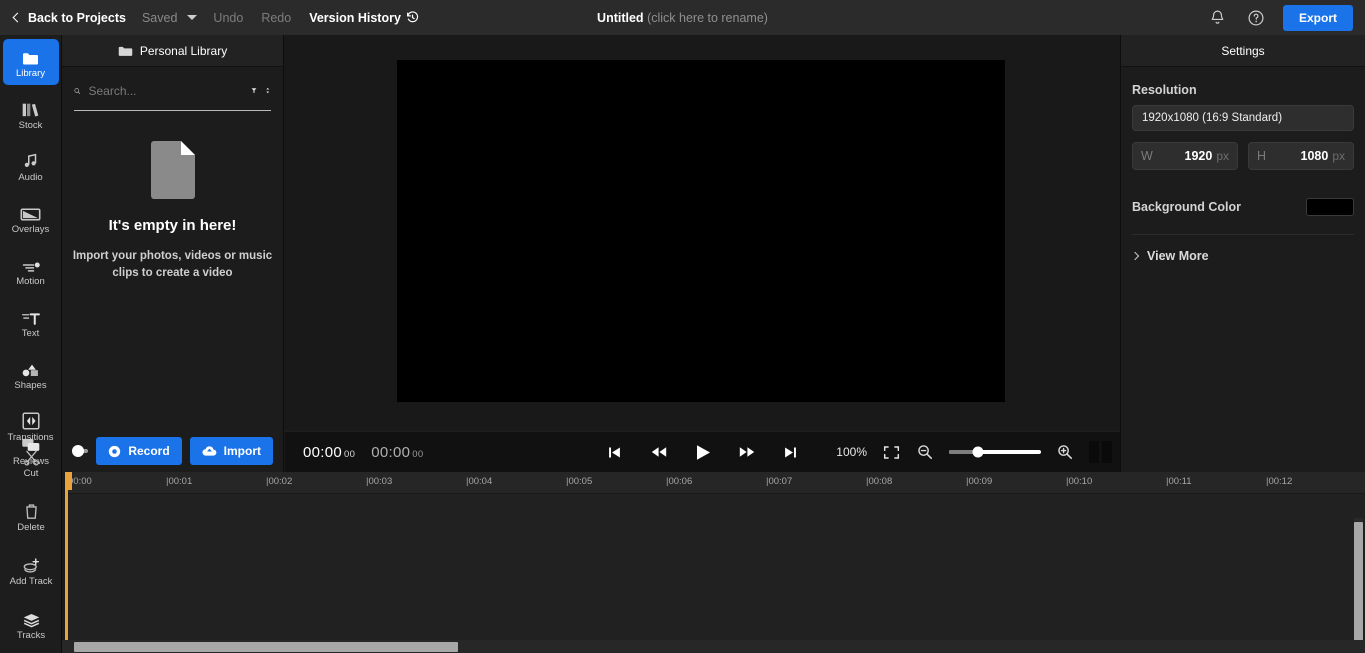  I want to click on back-to-projects-button: Back to Projects, so click(77, 18).